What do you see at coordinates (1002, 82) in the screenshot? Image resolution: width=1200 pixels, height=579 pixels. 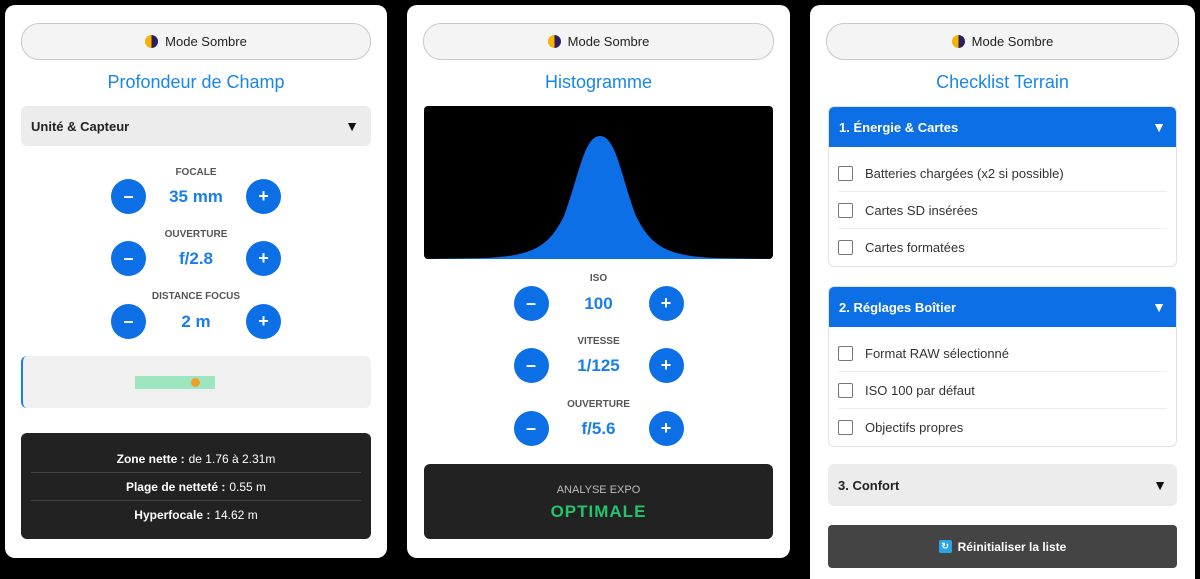 I see `checklist-title: Checklist Terrain` at bounding box center [1002, 82].